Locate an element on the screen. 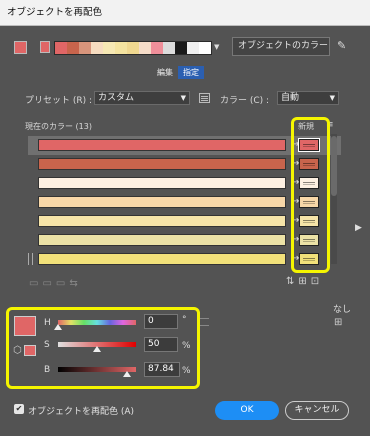  brightness-slider-thumb is located at coordinates (126, 374).